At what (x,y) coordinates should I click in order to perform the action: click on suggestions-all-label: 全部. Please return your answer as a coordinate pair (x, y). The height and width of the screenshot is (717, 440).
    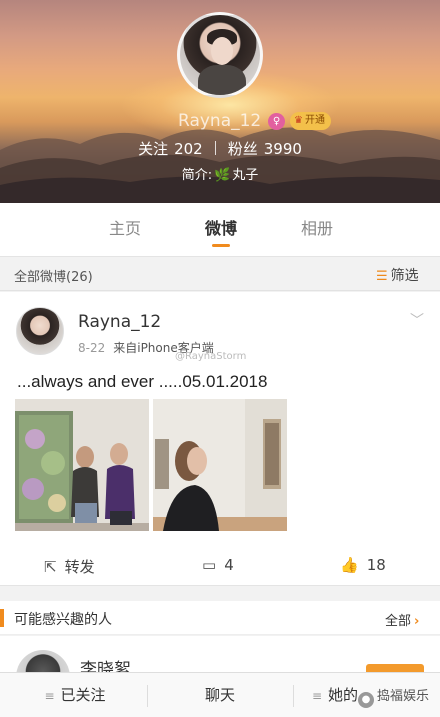
    Looking at the image, I should click on (398, 621).